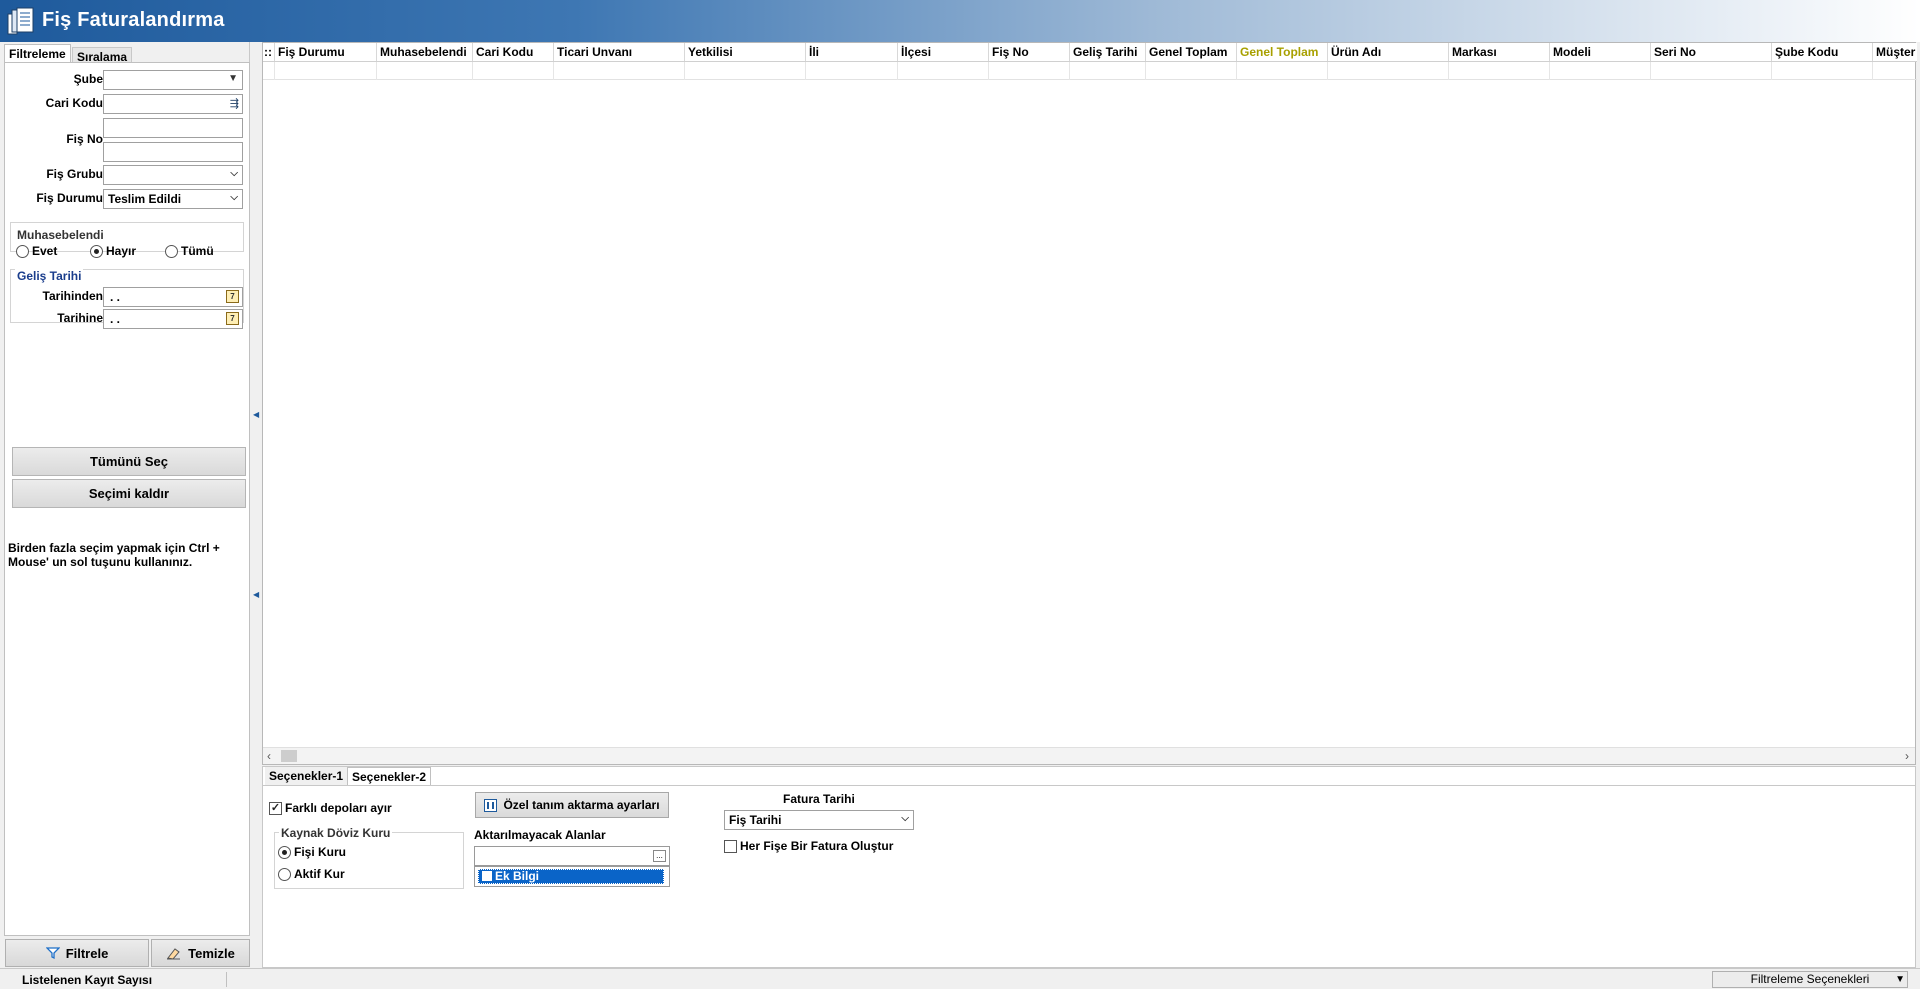 Image resolution: width=1920 pixels, height=989 pixels. What do you see at coordinates (1388, 52) in the screenshot?
I see `column-header: Ürün Adı` at bounding box center [1388, 52].